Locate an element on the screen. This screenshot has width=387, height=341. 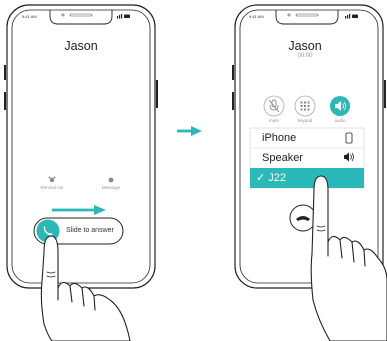
left-caller-name: Jason is located at coordinates (81, 46).